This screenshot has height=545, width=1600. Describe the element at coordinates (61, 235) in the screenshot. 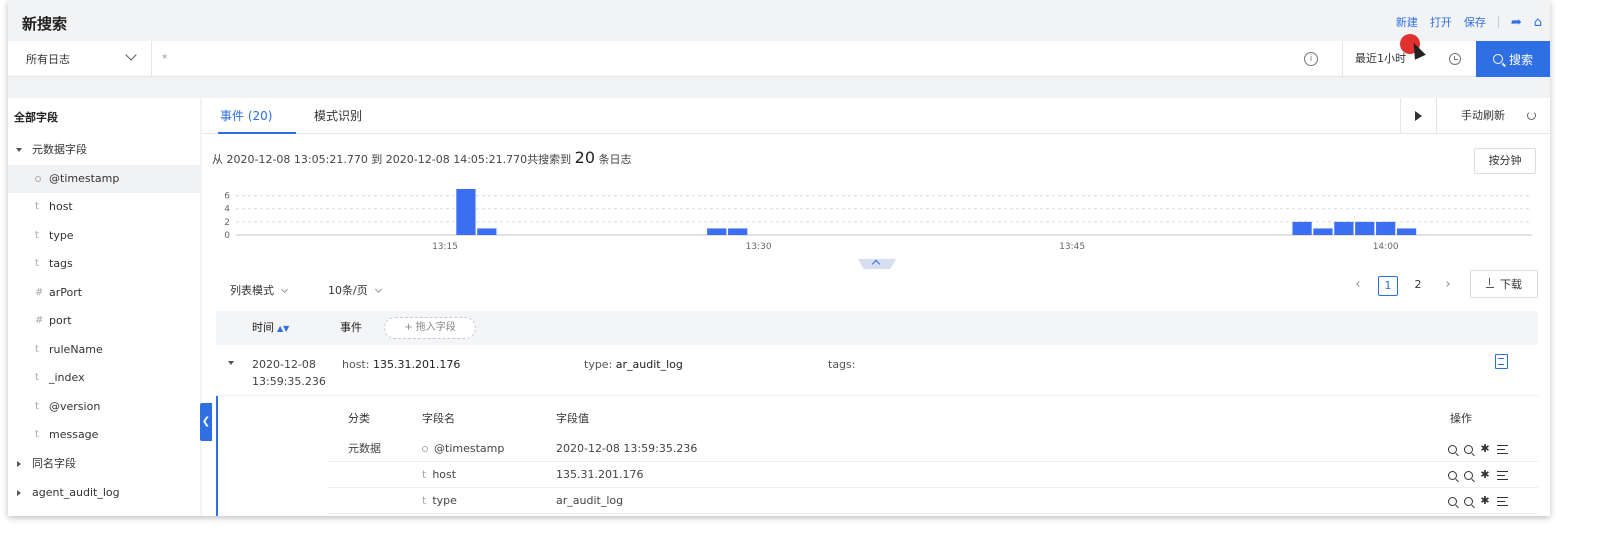

I see `sidebar-field-label: type` at that location.